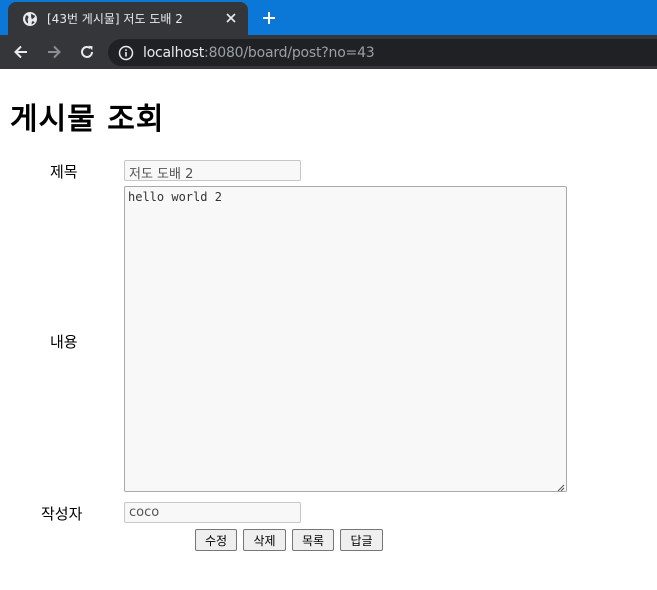 The height and width of the screenshot is (590, 657). What do you see at coordinates (212, 171) in the screenshot?
I see `title-field: 저도 도배 2` at bounding box center [212, 171].